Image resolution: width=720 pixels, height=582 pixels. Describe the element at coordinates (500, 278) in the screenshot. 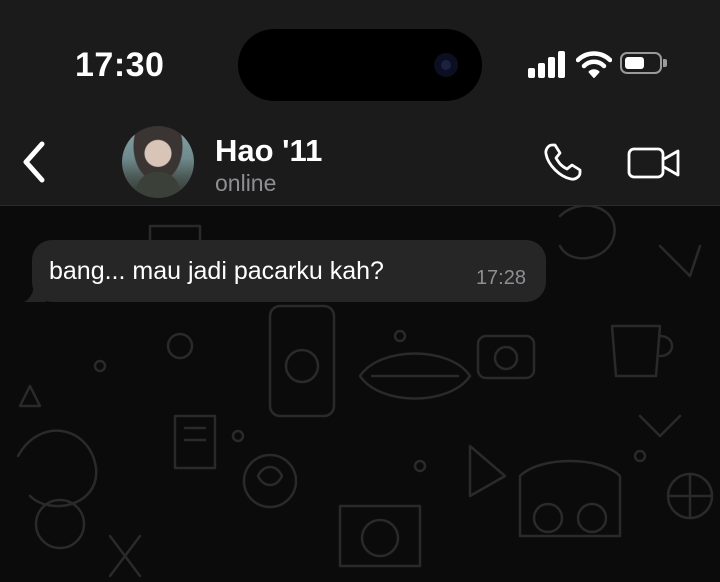

I see `message-timestamp: 17:28` at that location.